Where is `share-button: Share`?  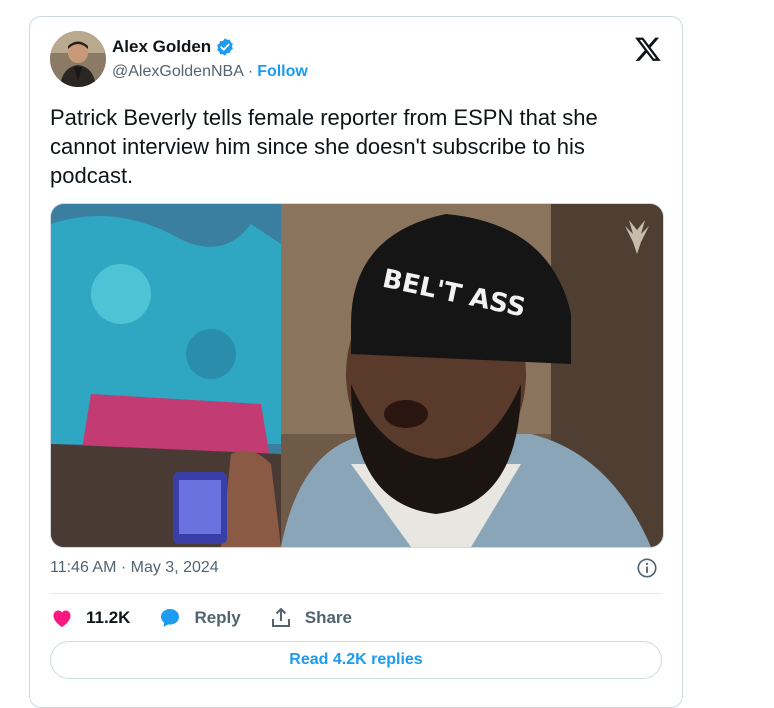
share-button: Share is located at coordinates (310, 618).